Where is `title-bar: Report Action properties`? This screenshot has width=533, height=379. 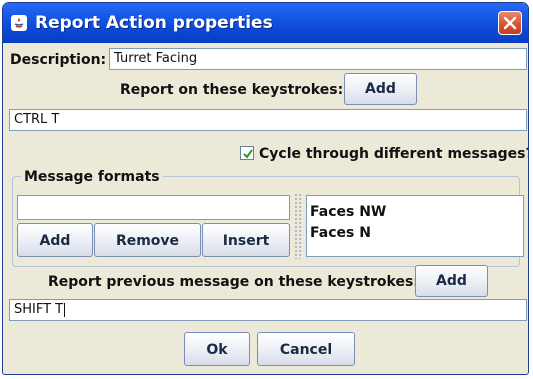 title-bar: Report Action properties is located at coordinates (265, 23).